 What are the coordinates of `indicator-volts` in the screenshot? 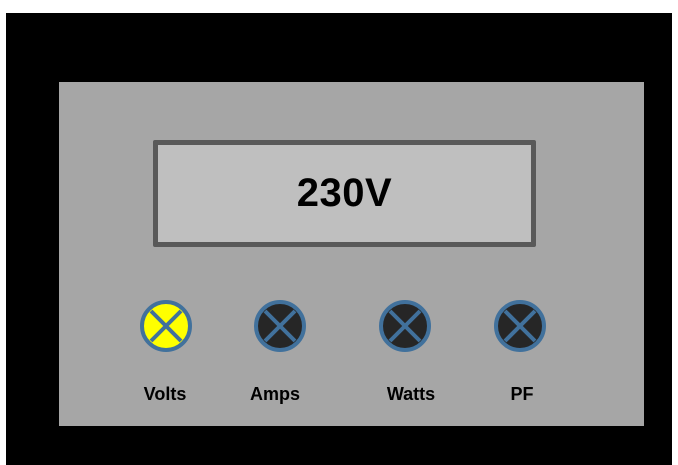 It's located at (166, 326).